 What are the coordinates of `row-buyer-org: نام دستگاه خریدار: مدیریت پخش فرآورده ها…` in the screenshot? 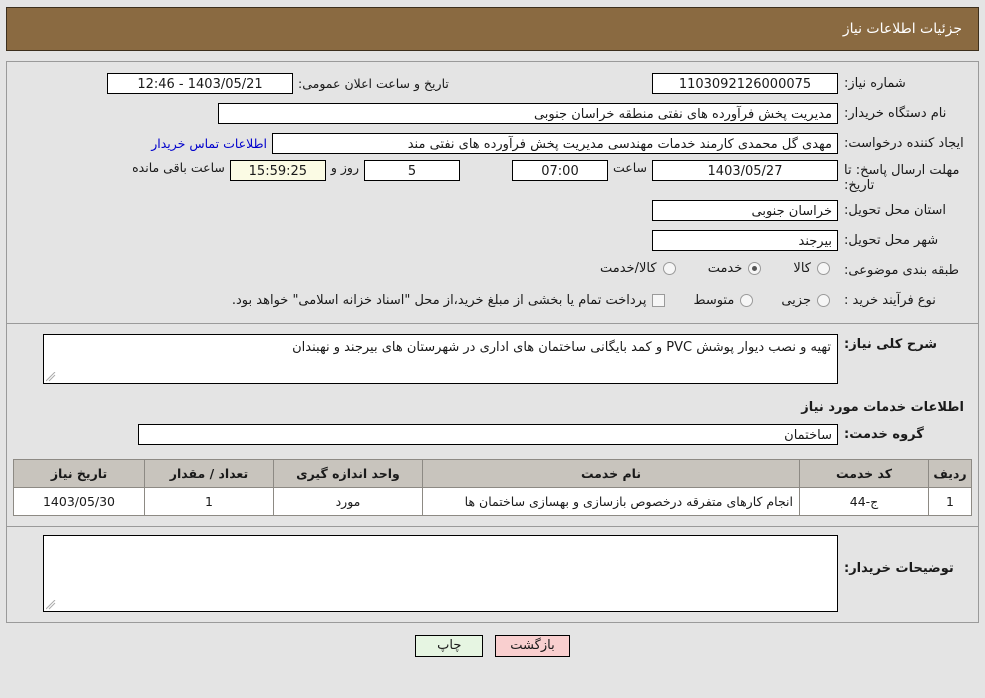 It's located at (492, 113).